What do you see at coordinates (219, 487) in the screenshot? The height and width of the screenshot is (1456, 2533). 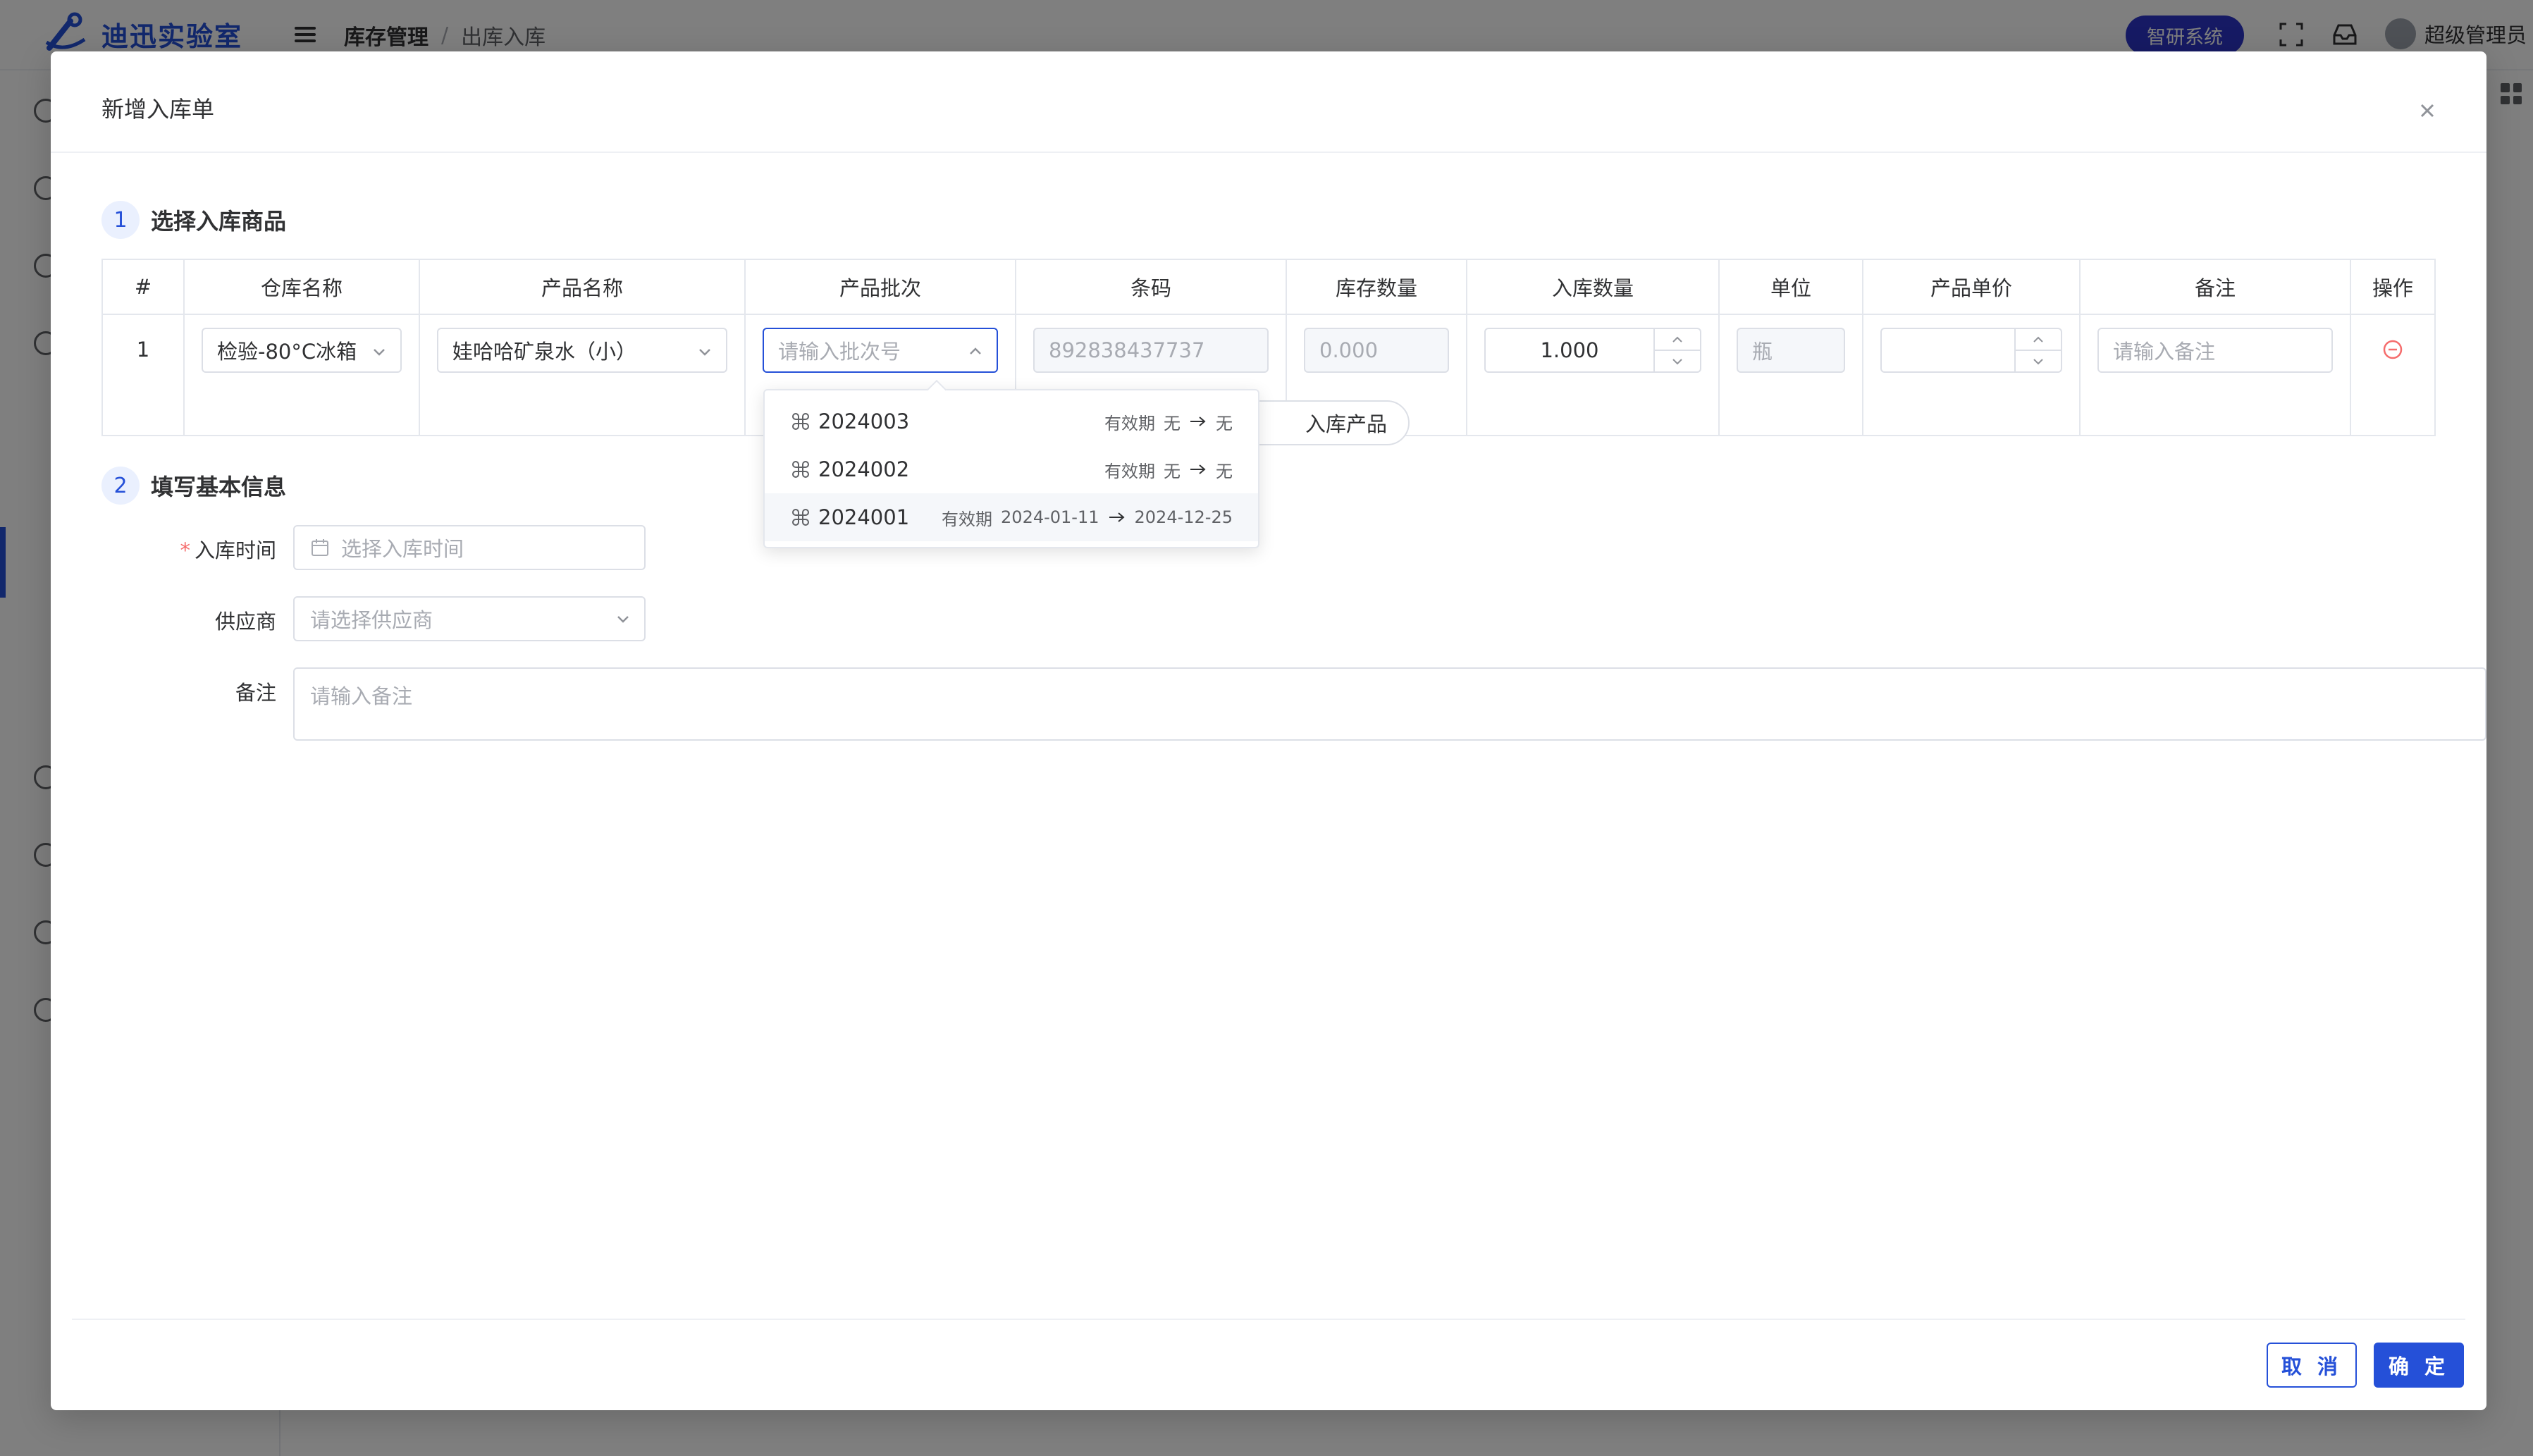 I see `section-title: 填写基本信息` at bounding box center [219, 487].